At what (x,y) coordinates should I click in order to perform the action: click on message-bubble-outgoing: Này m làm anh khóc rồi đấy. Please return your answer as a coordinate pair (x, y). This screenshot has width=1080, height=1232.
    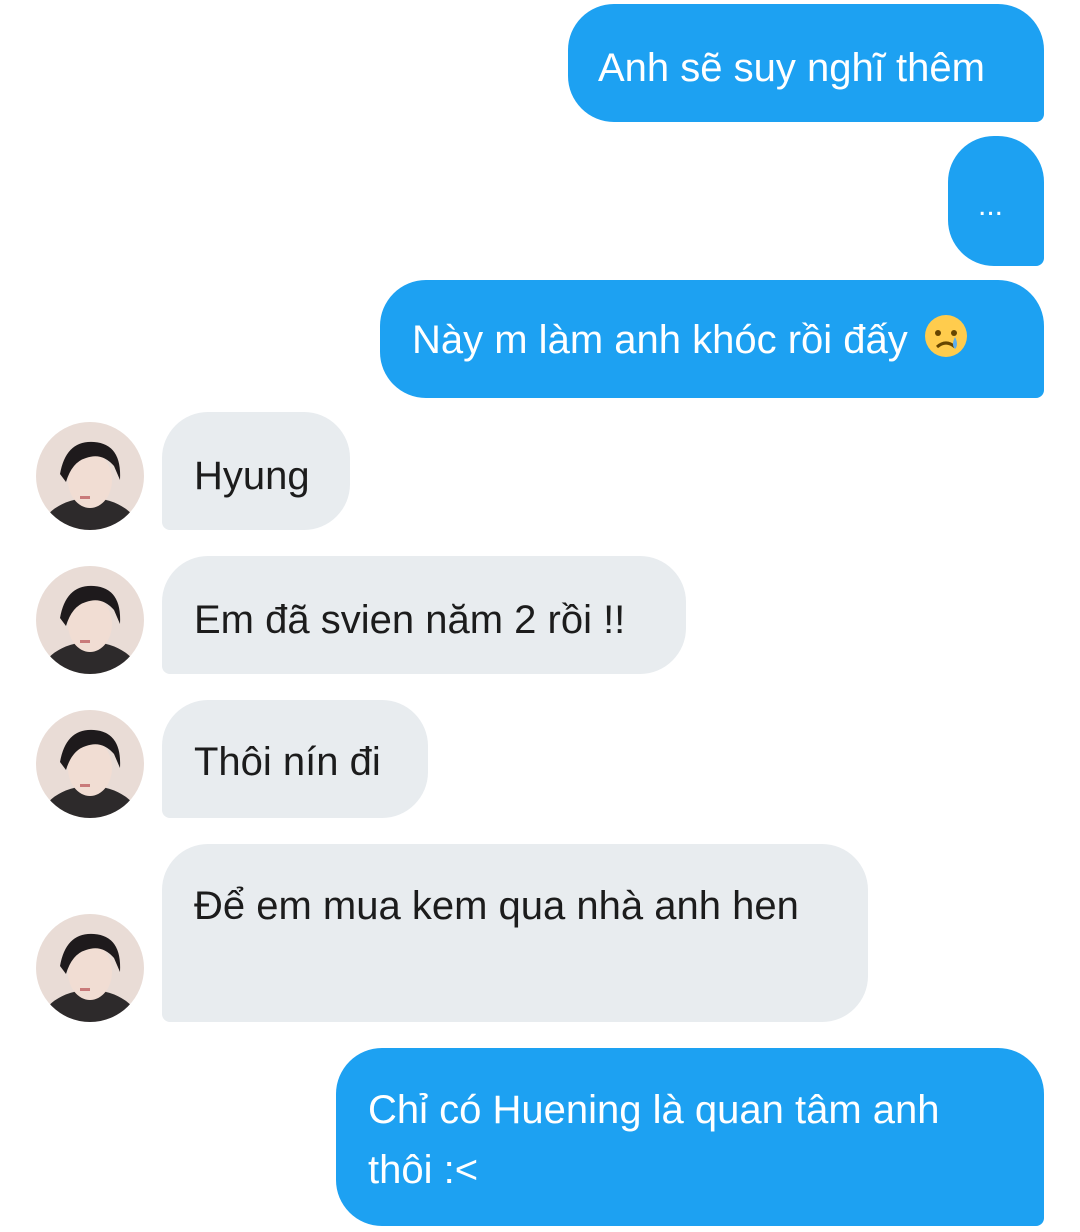
    Looking at the image, I should click on (712, 339).